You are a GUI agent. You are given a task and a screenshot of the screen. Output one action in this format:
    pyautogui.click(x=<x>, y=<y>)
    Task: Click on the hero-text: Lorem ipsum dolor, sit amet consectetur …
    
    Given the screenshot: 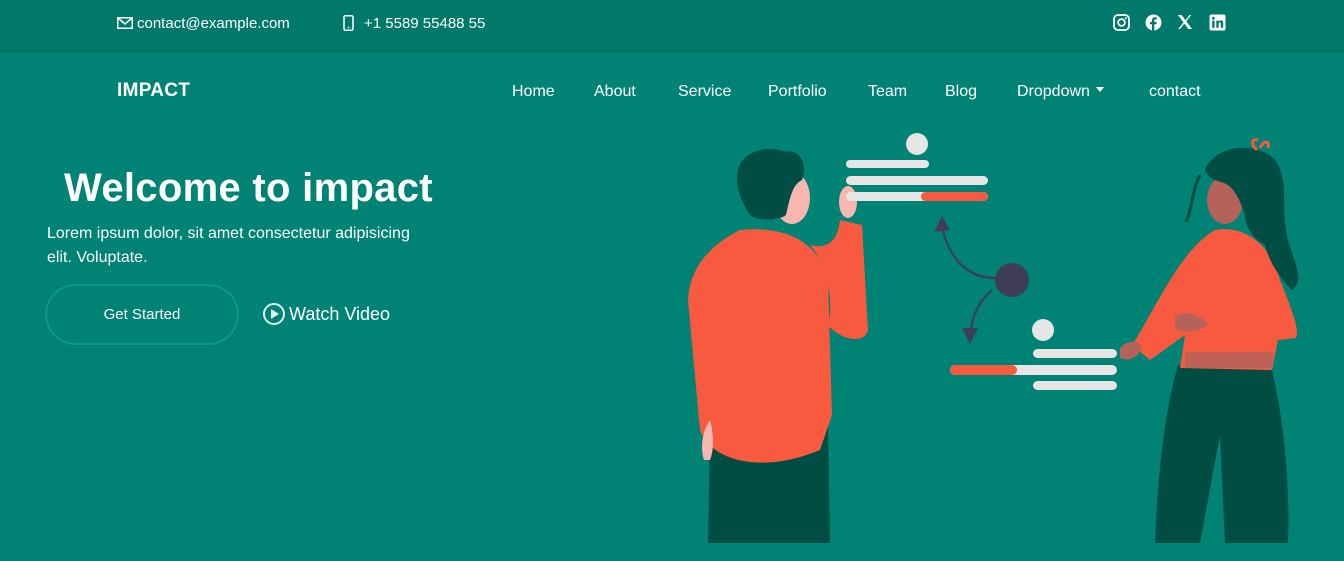 What is the action you would take?
    pyautogui.click(x=228, y=245)
    